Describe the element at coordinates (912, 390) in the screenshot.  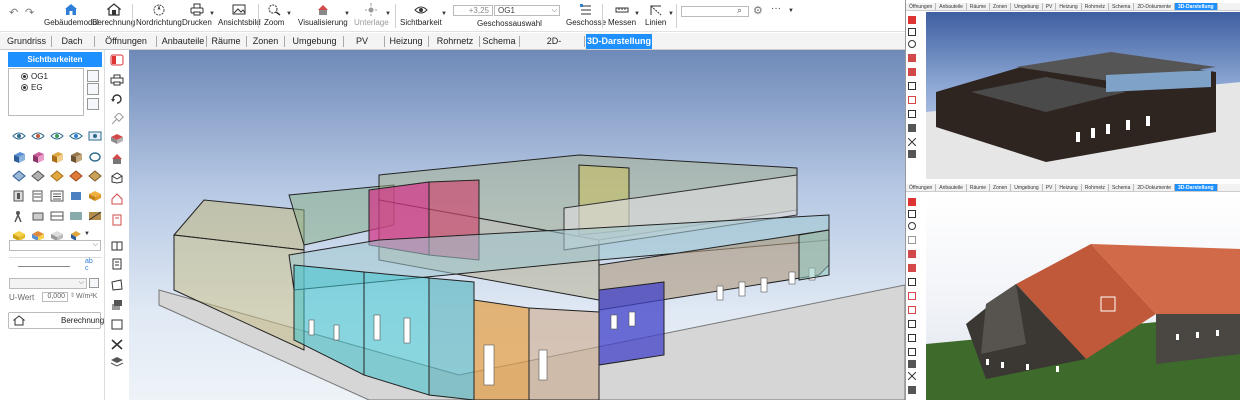
I see `layers-icon` at that location.